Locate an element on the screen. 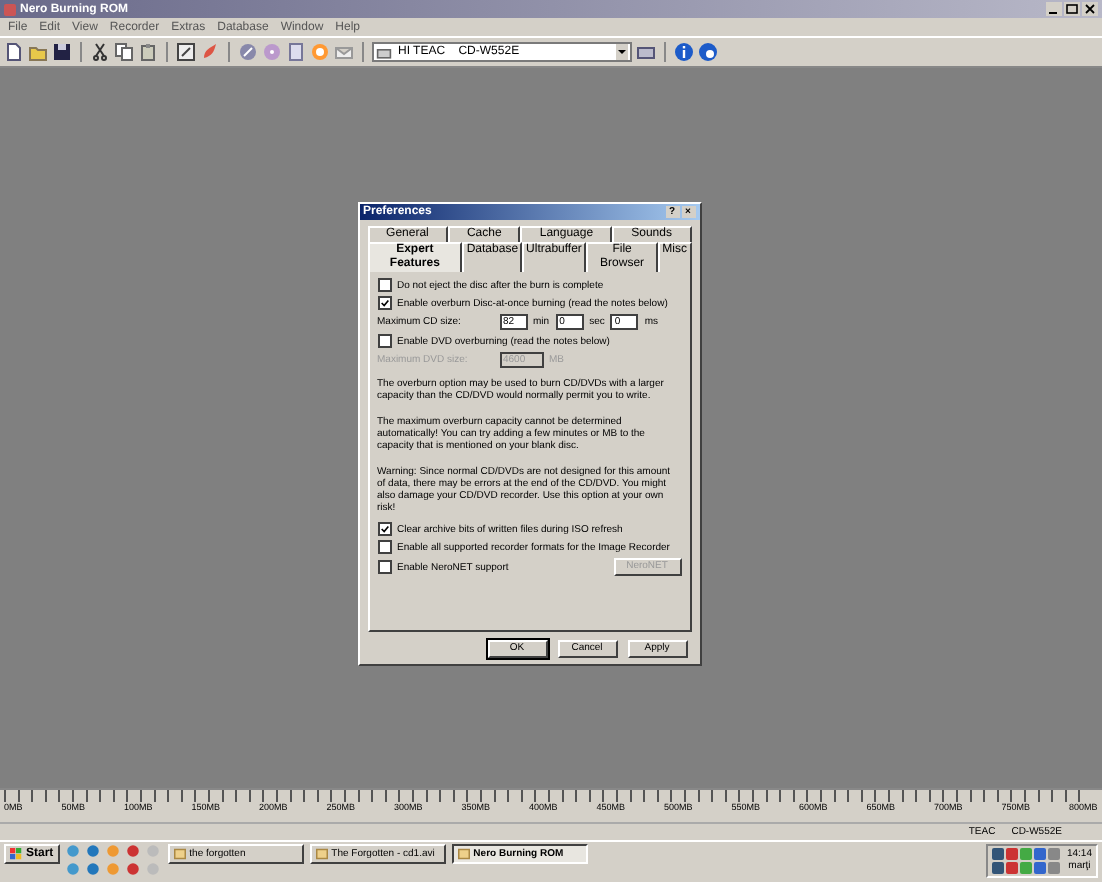 This screenshot has height=882, width=1102. windows-flag-icon is located at coordinates (16, 854).